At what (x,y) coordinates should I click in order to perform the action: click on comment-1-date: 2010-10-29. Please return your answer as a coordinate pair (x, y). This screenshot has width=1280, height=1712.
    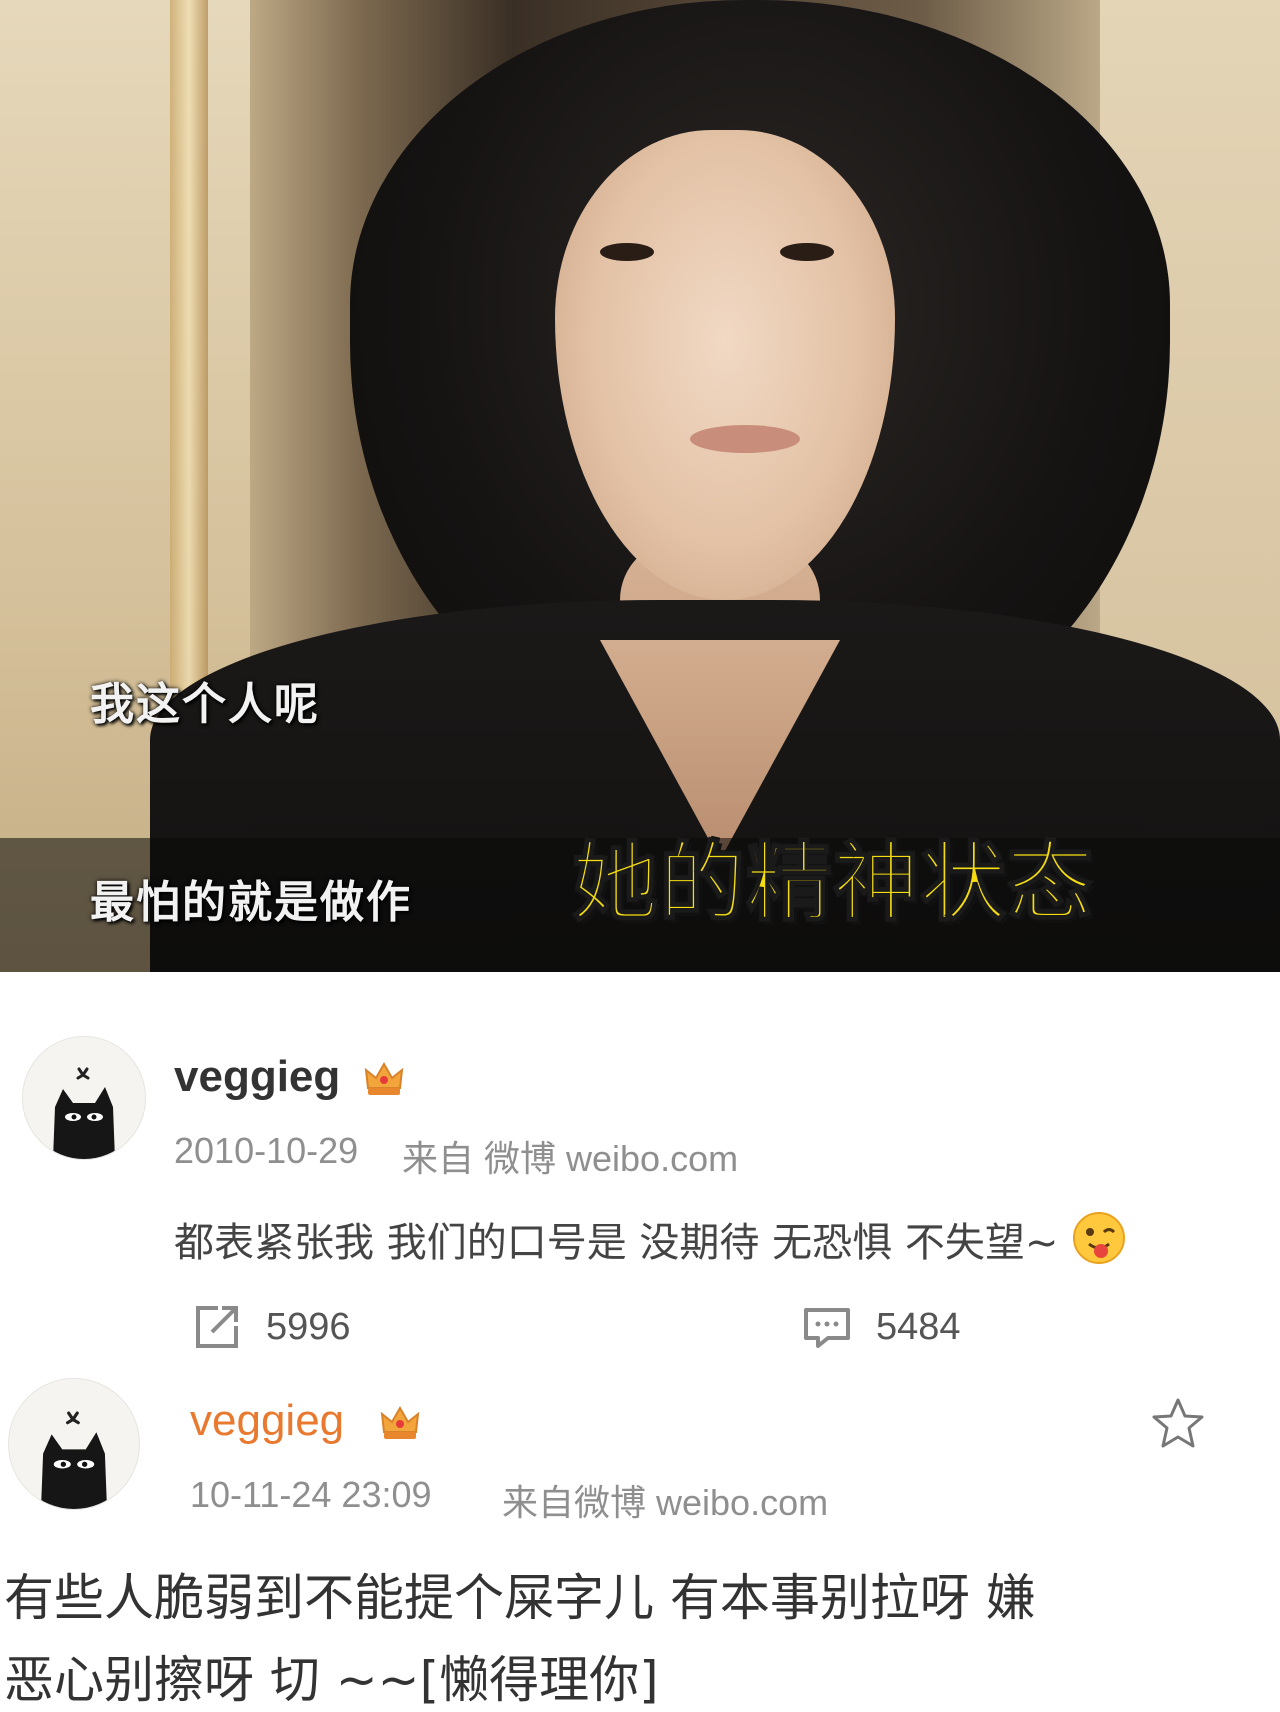
    Looking at the image, I should click on (266, 1150).